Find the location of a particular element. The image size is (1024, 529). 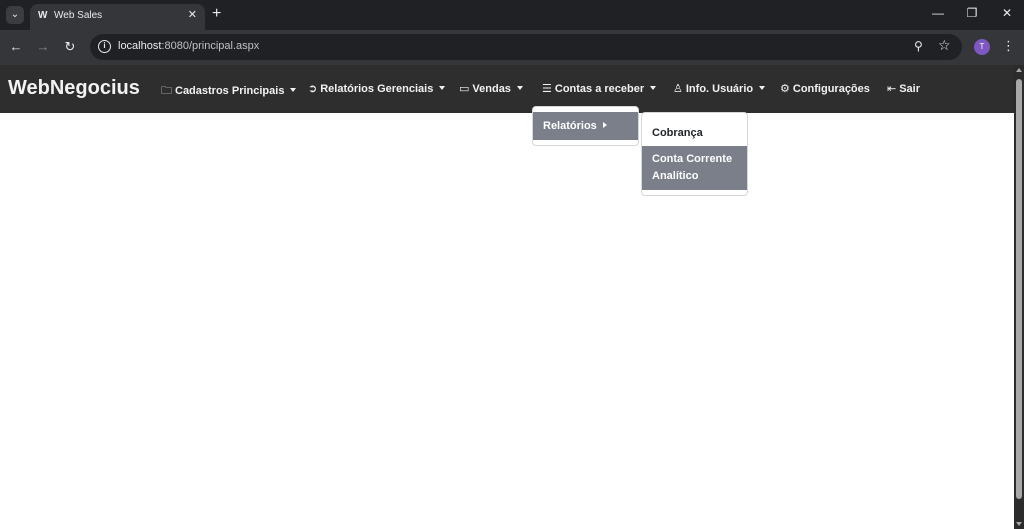

menu-item-conta-corrente-analitico: Conta Corrente Analítico is located at coordinates (694, 168).